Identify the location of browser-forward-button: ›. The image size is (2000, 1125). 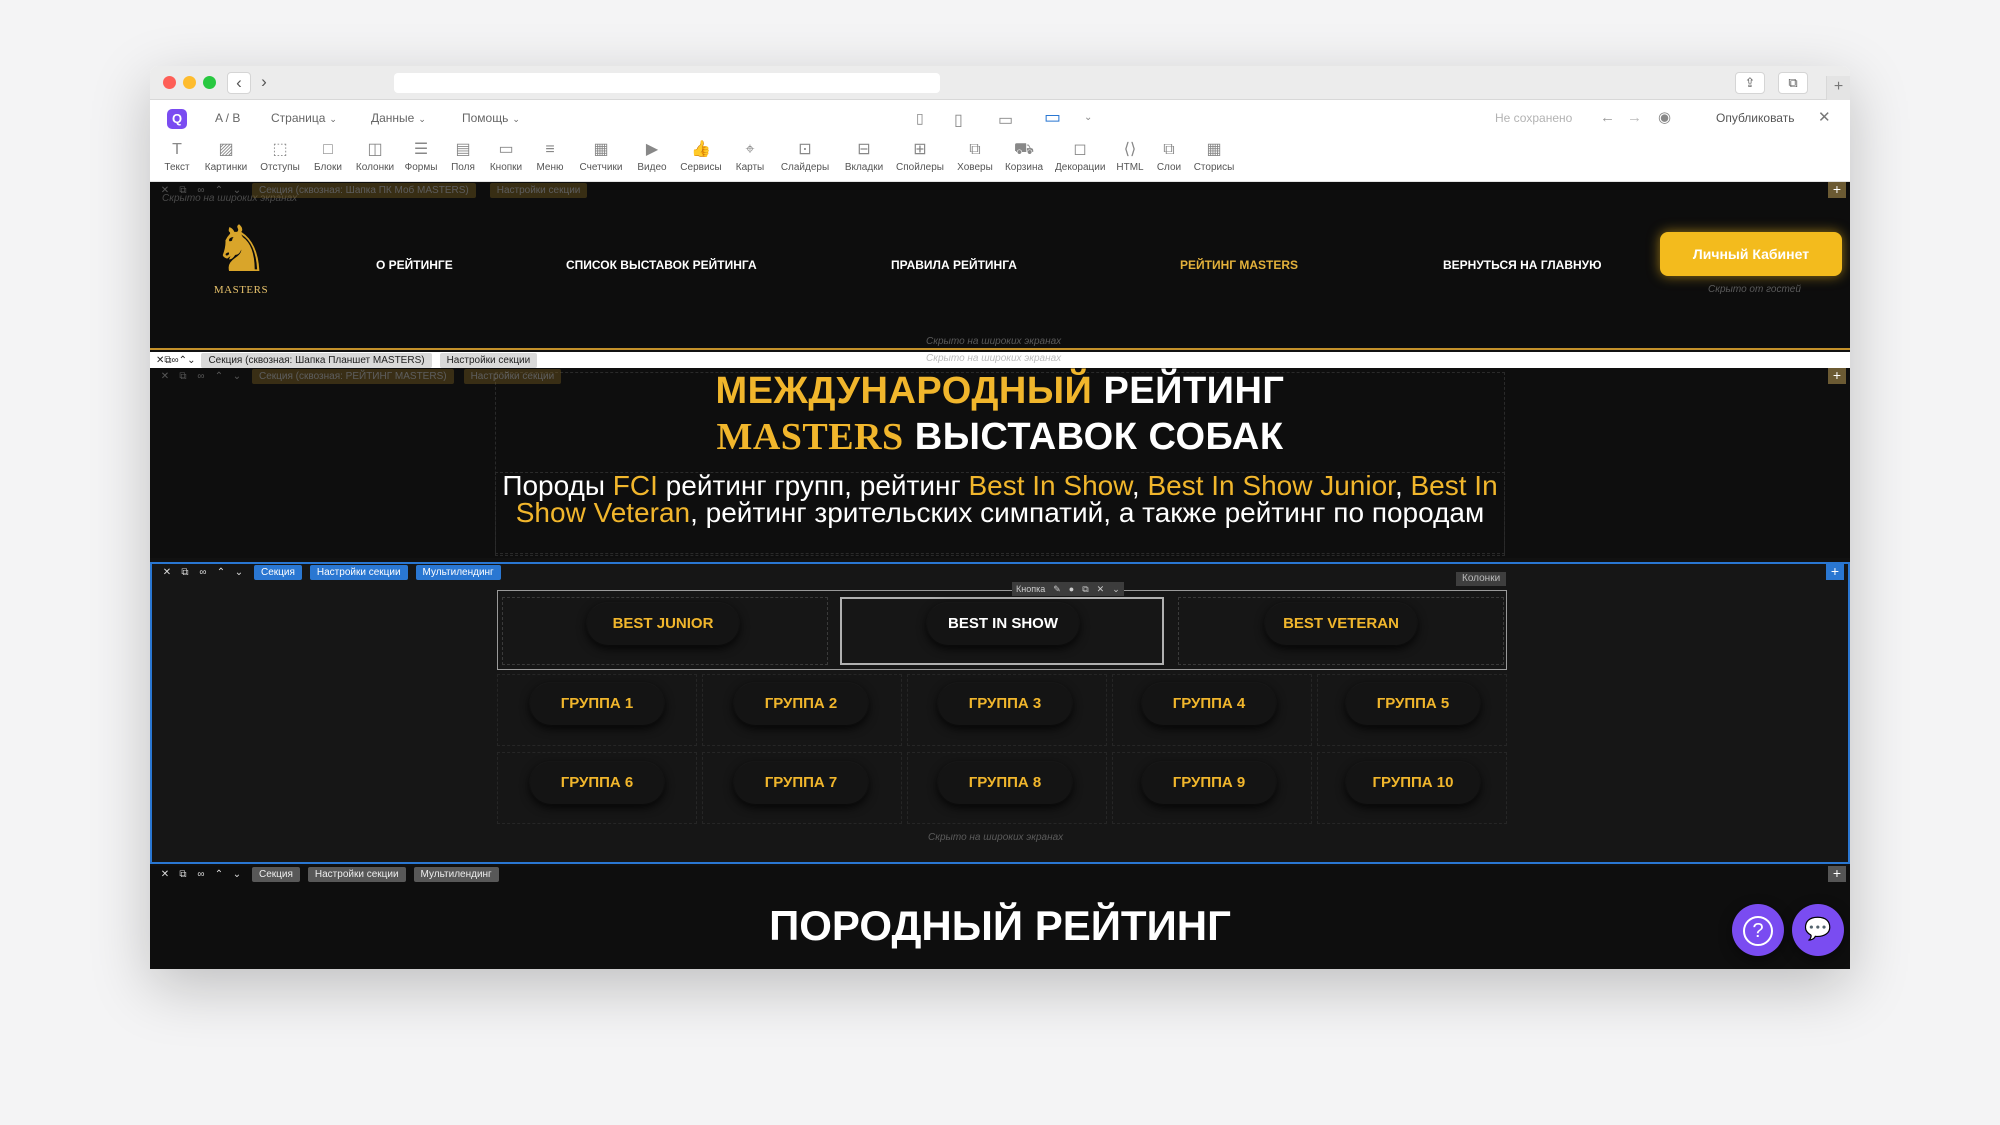
(264, 83).